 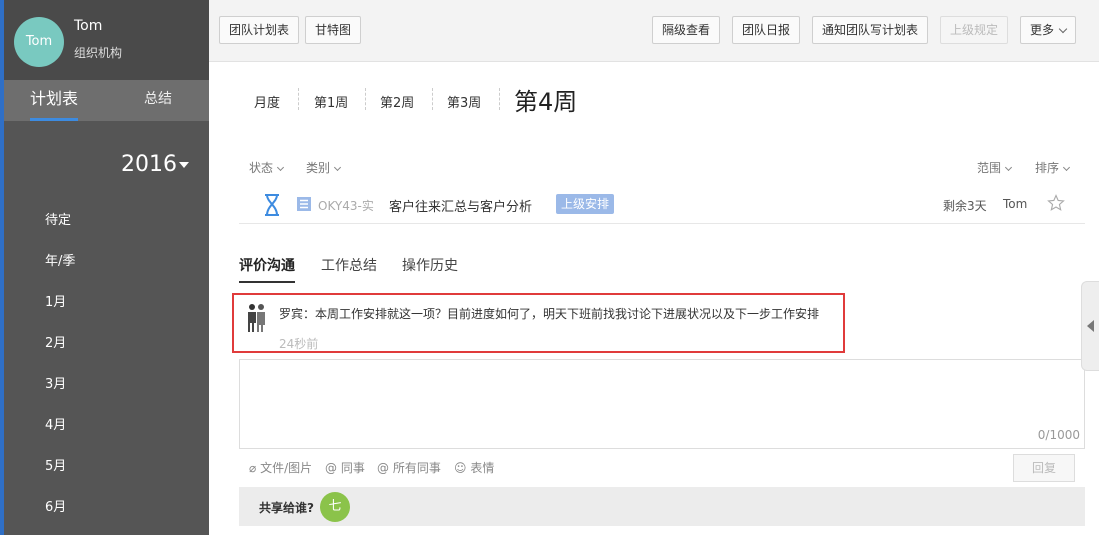 What do you see at coordinates (397, 101) in the screenshot?
I see `week-2: 第2周` at bounding box center [397, 101].